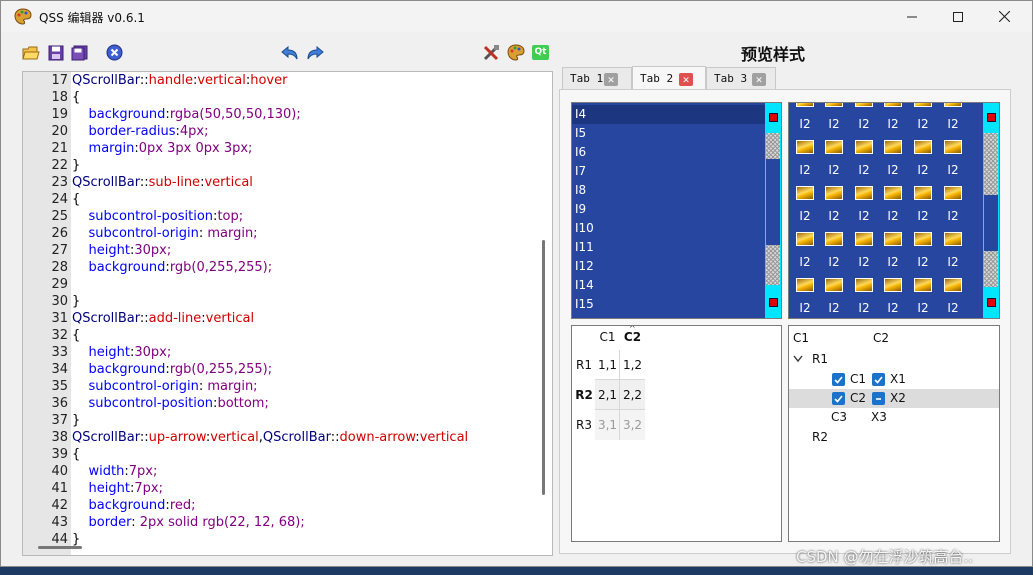 The width and height of the screenshot is (1033, 575). I want to click on code-line: 26 subcontrol-origin: margin;, so click(279, 233).